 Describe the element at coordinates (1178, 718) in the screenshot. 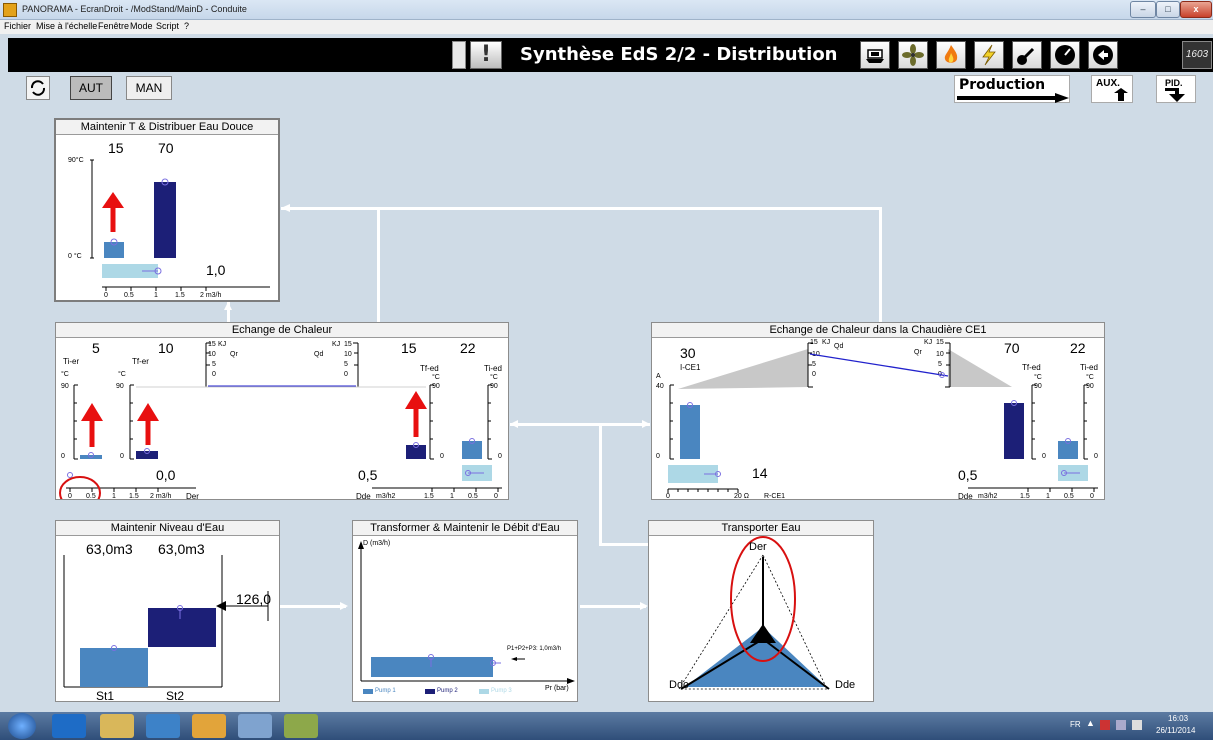

I see `taskbar-time: 16:03` at that location.